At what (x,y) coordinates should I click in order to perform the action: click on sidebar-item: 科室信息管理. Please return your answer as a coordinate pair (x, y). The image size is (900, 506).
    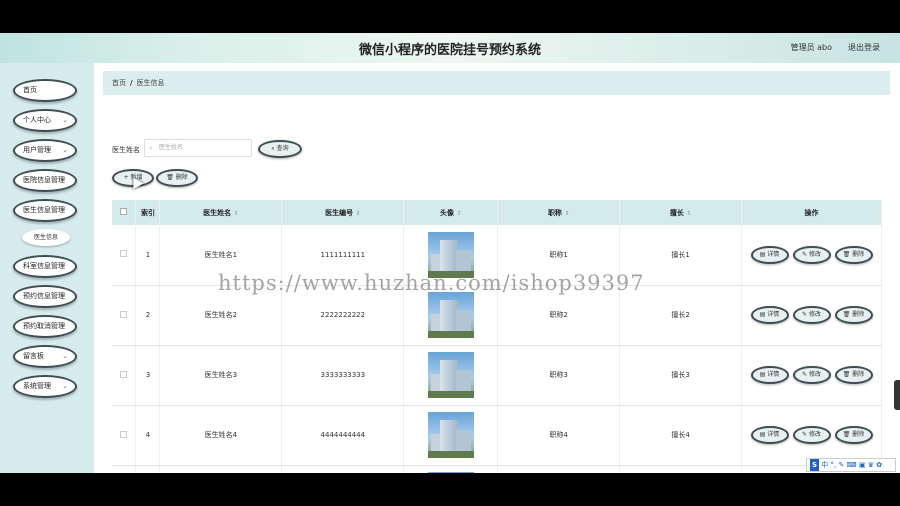
    Looking at the image, I should click on (45, 266).